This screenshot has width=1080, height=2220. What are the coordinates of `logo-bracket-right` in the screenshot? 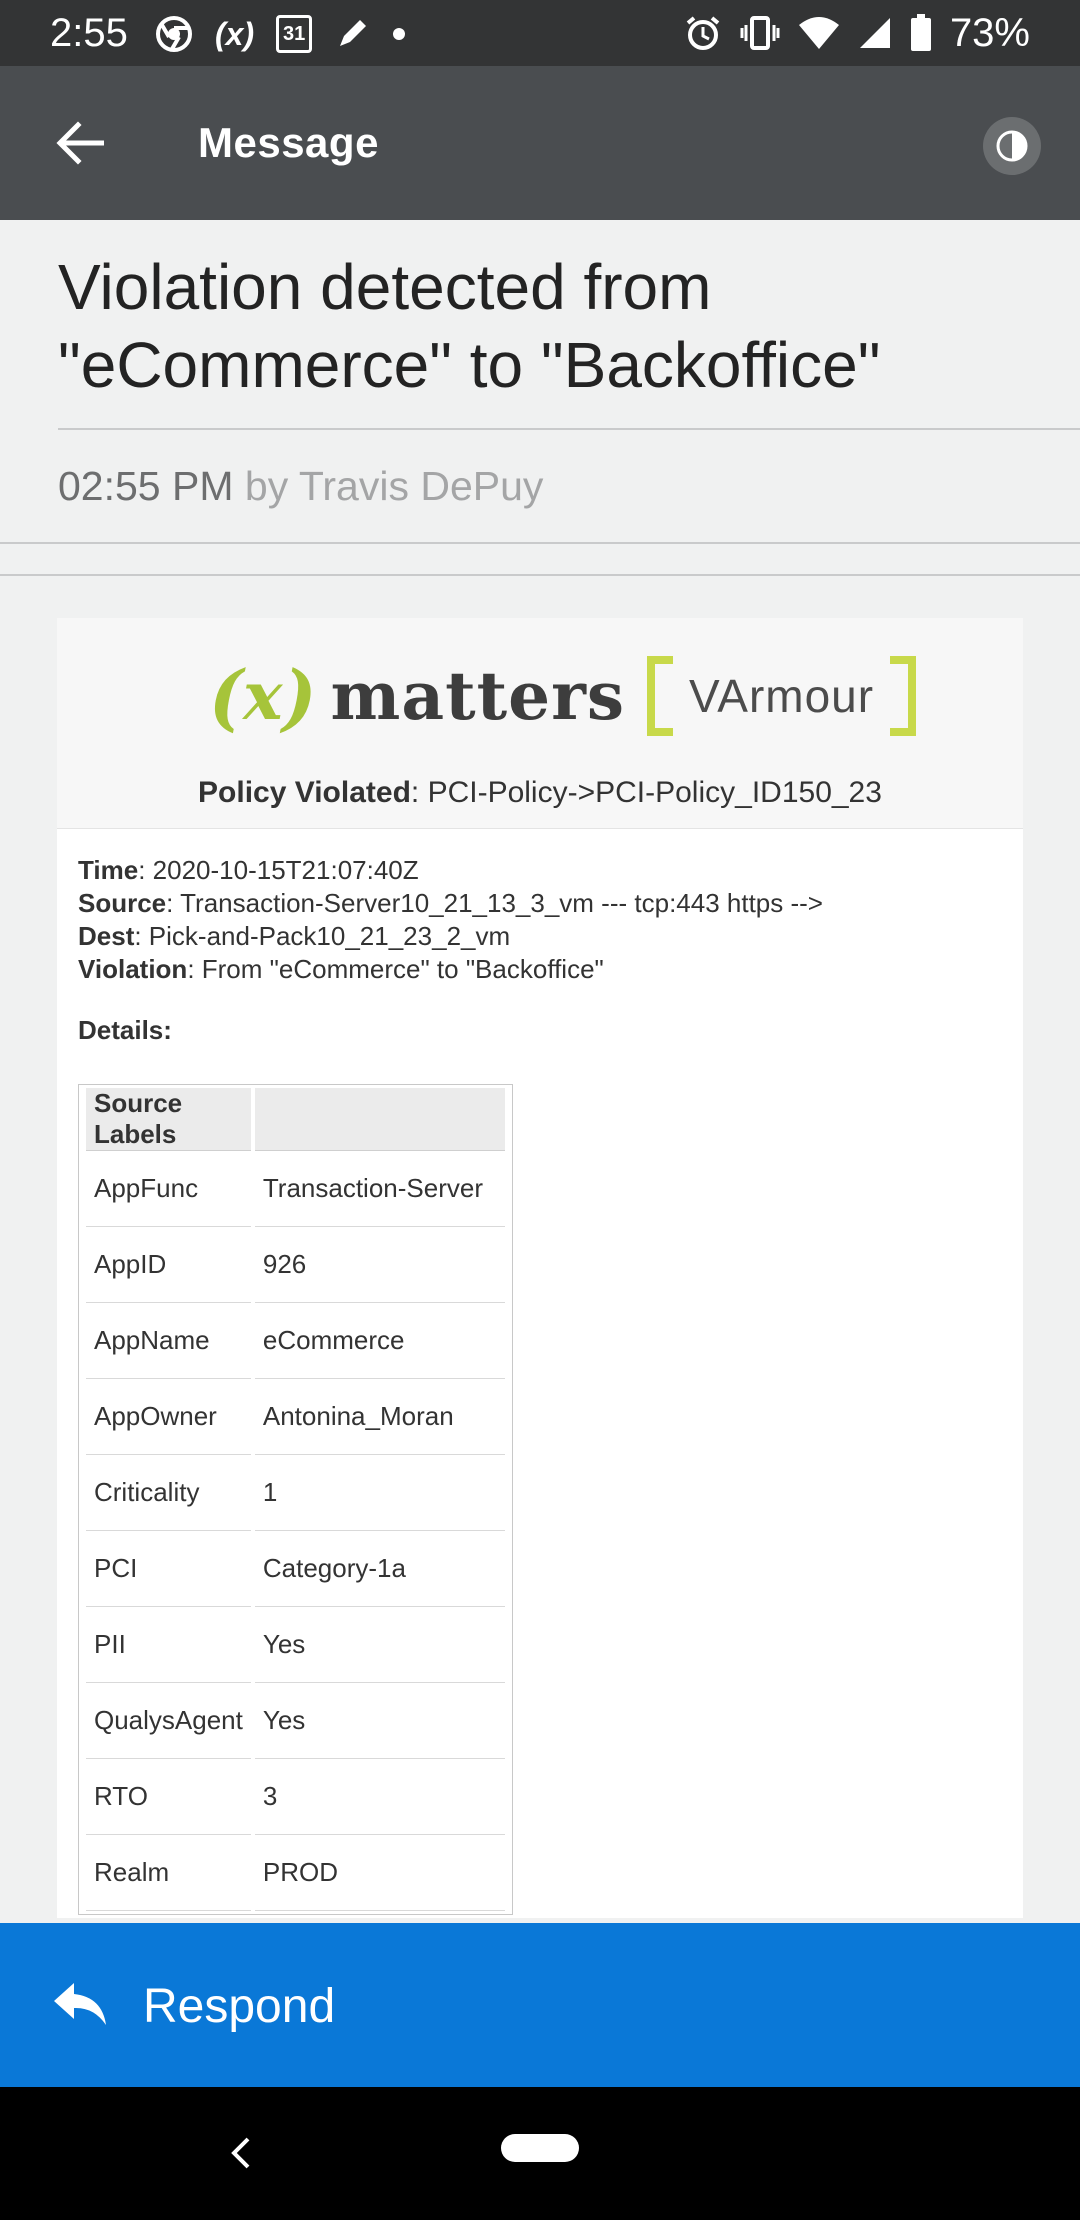 It's located at (903, 696).